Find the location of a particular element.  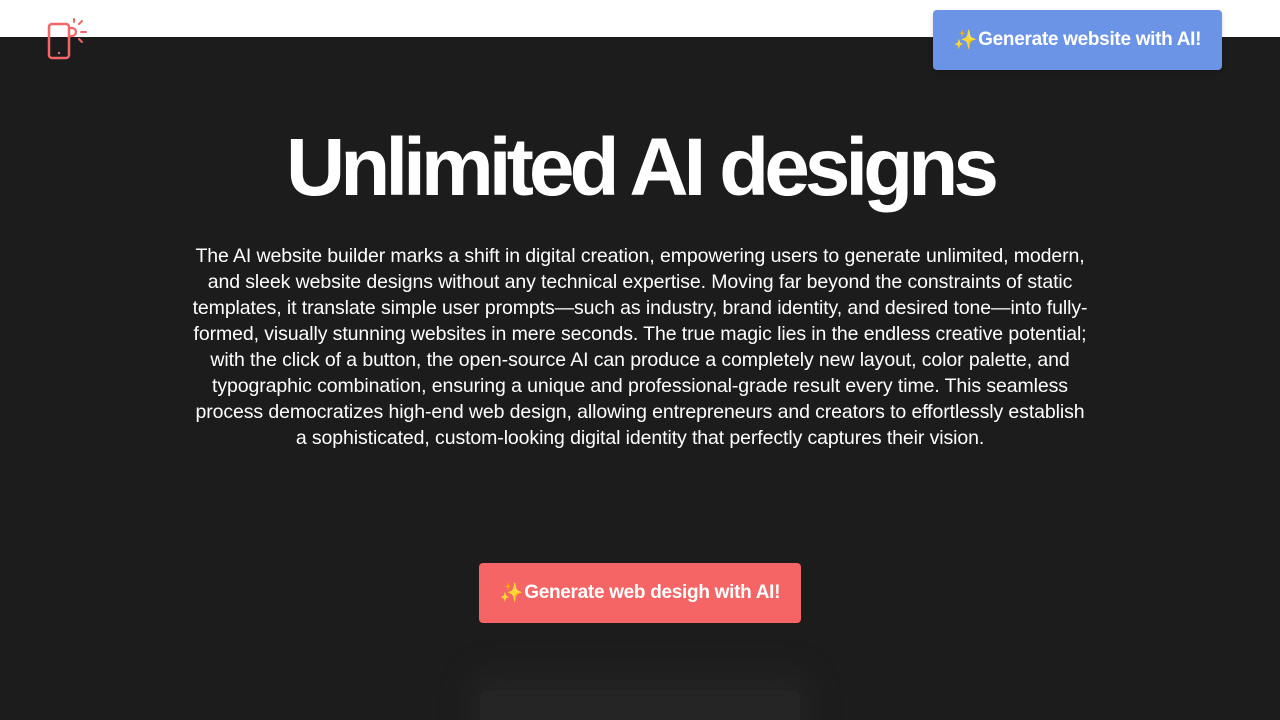

generate-website-button: ✨ Generate website with AI! is located at coordinates (1077, 40).